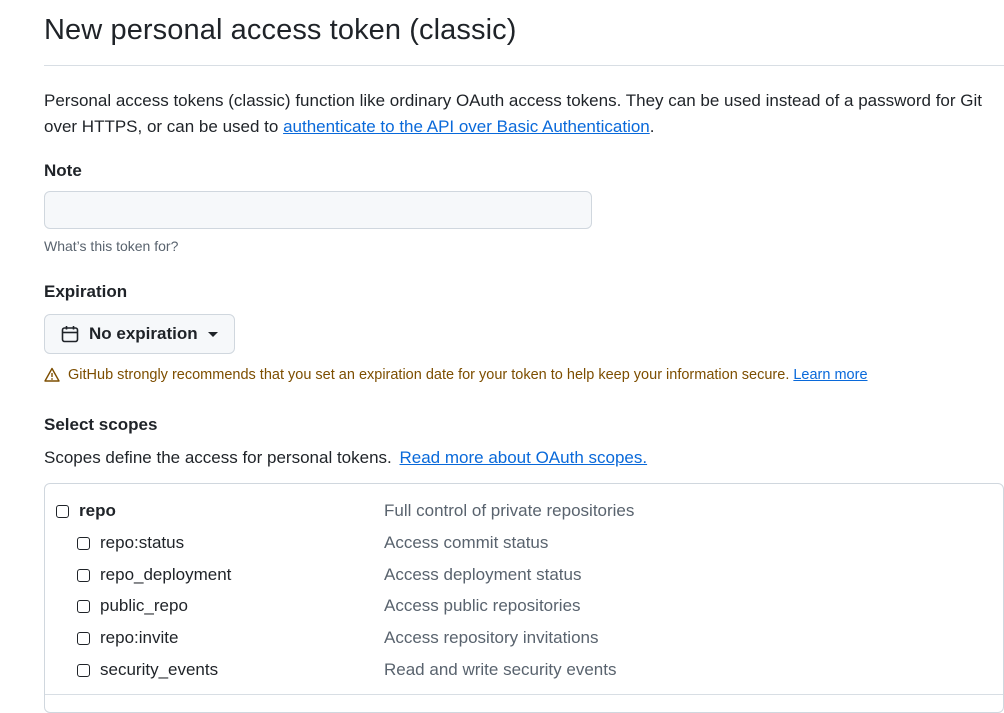  Describe the element at coordinates (97, 510) in the screenshot. I see `scope-name: repo` at that location.